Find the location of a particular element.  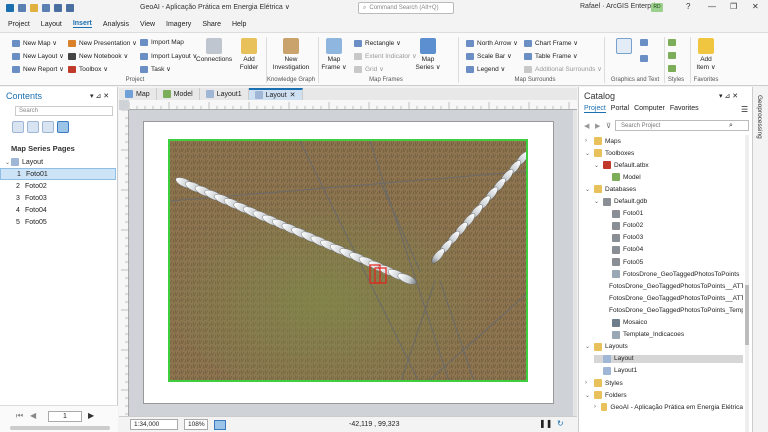

tab-model: Model is located at coordinates (178, 94).